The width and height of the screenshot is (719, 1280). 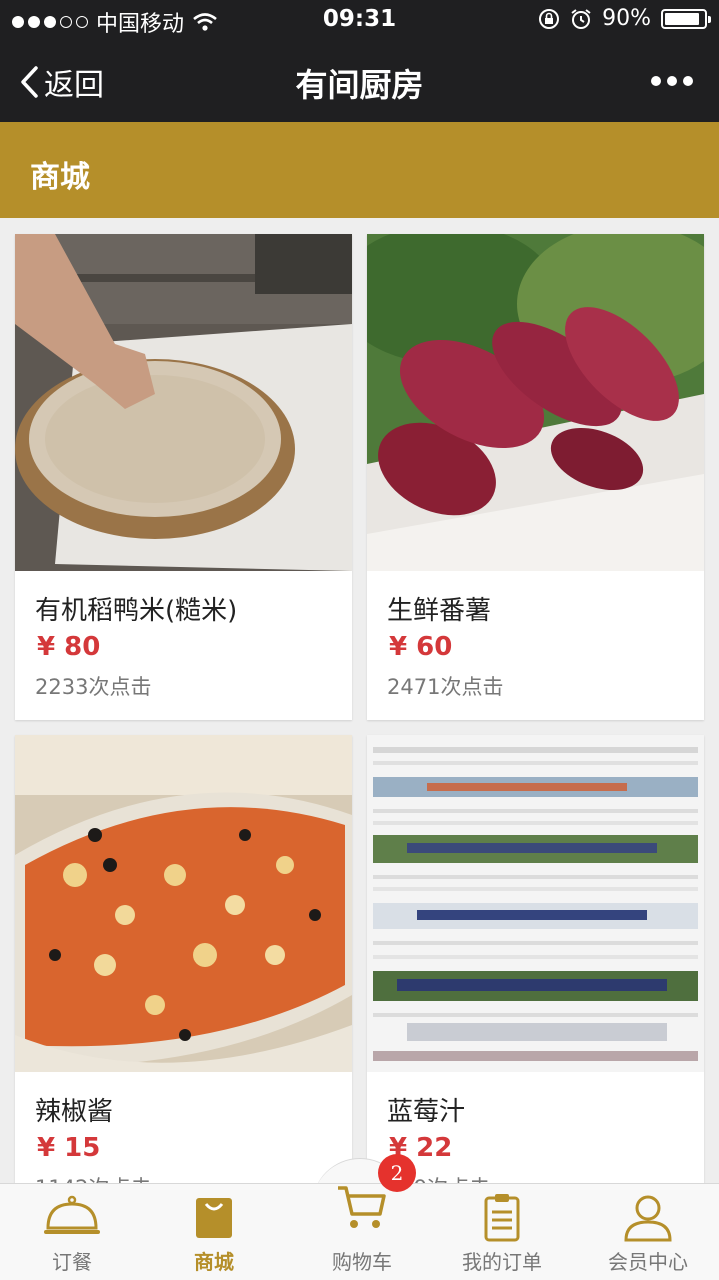 What do you see at coordinates (183, 903) in the screenshot?
I see `product-image-chili-sauce` at bounding box center [183, 903].